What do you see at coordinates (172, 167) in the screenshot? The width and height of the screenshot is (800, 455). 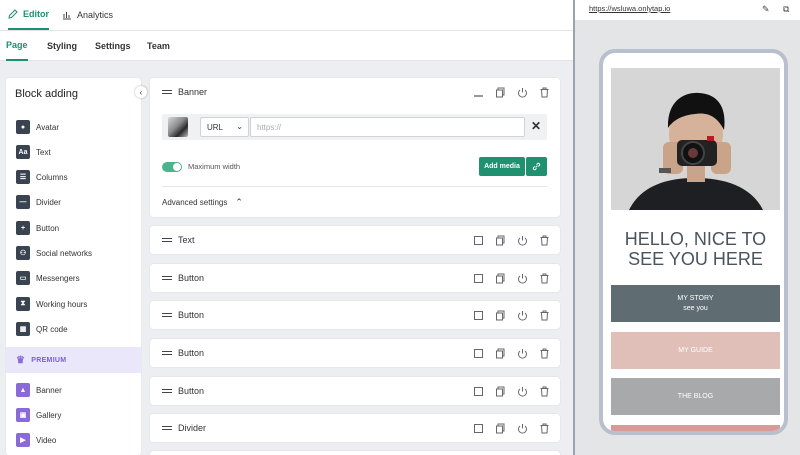 I see `maximum-width-toggle` at bounding box center [172, 167].